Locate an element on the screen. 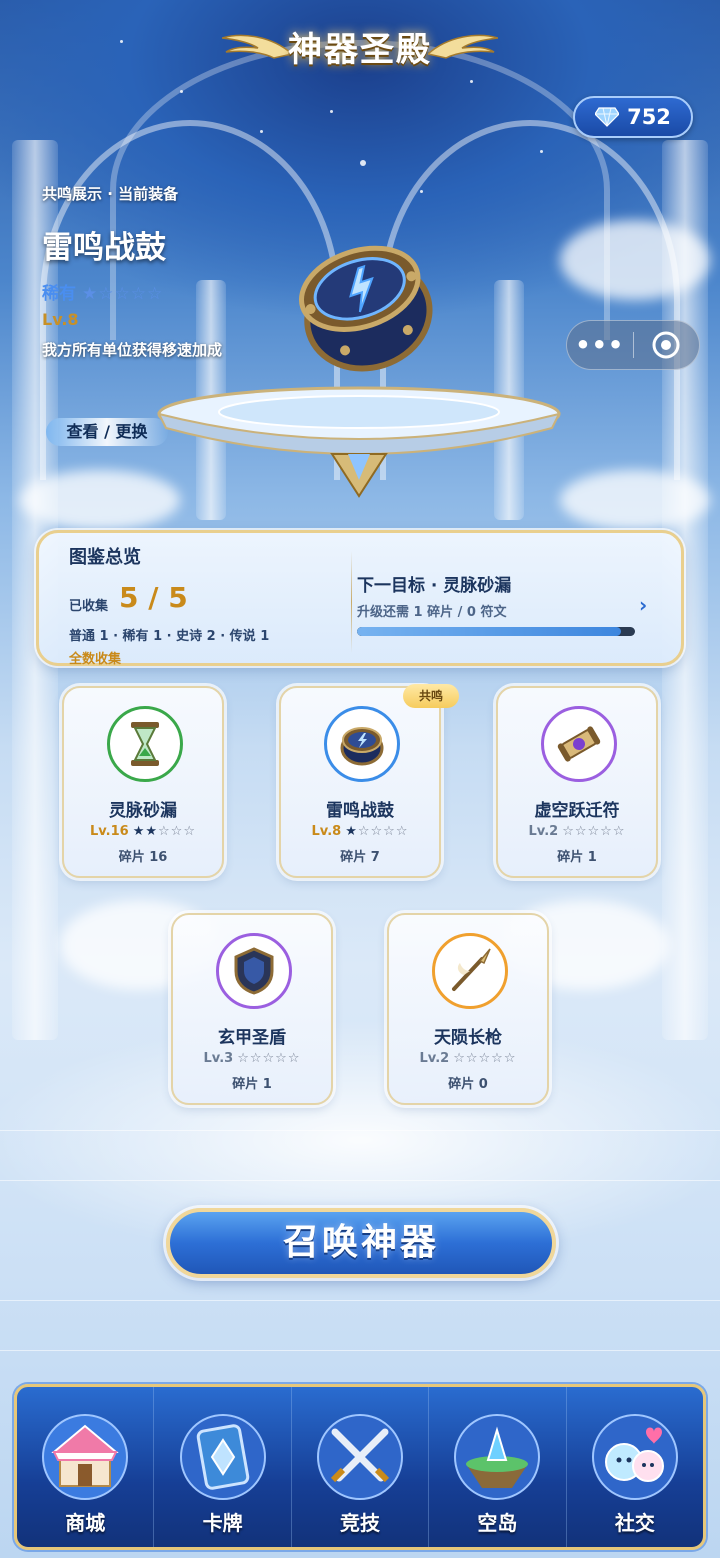  collected-count: 5 / 5 is located at coordinates (153, 597).